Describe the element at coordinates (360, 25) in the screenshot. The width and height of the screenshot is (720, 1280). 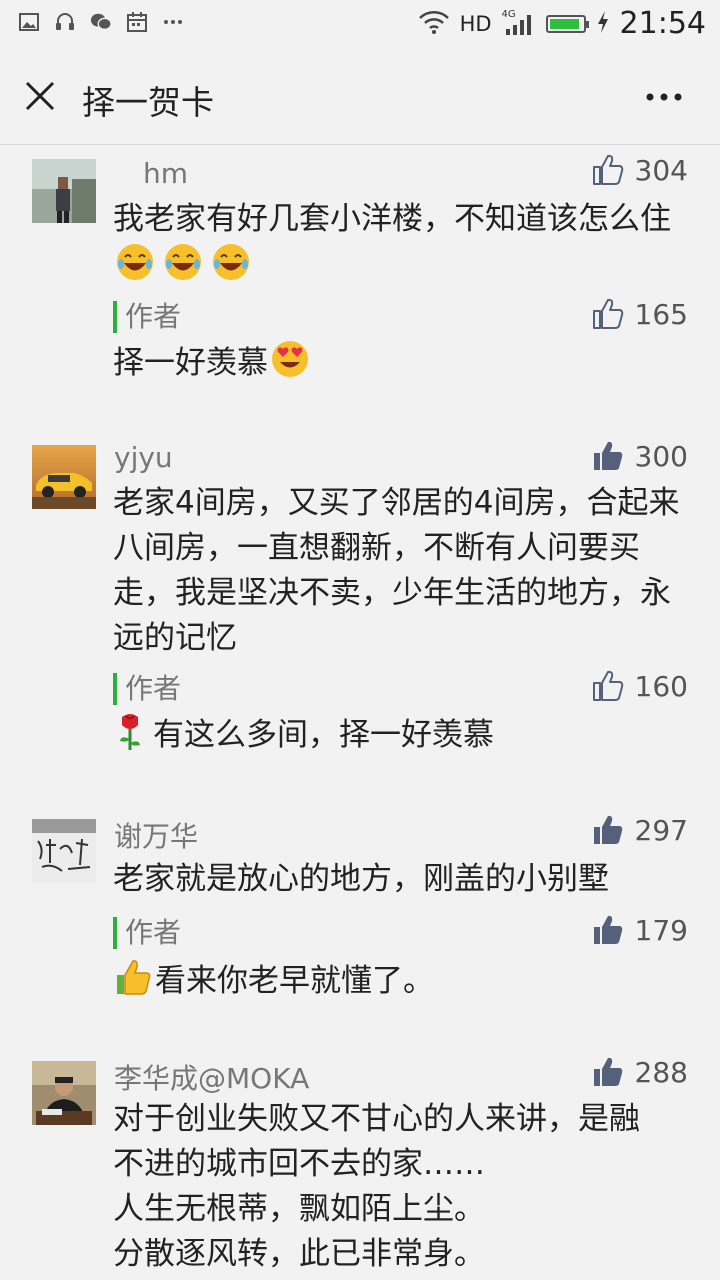
I see `status-bar: HD 4G 21:54` at that location.